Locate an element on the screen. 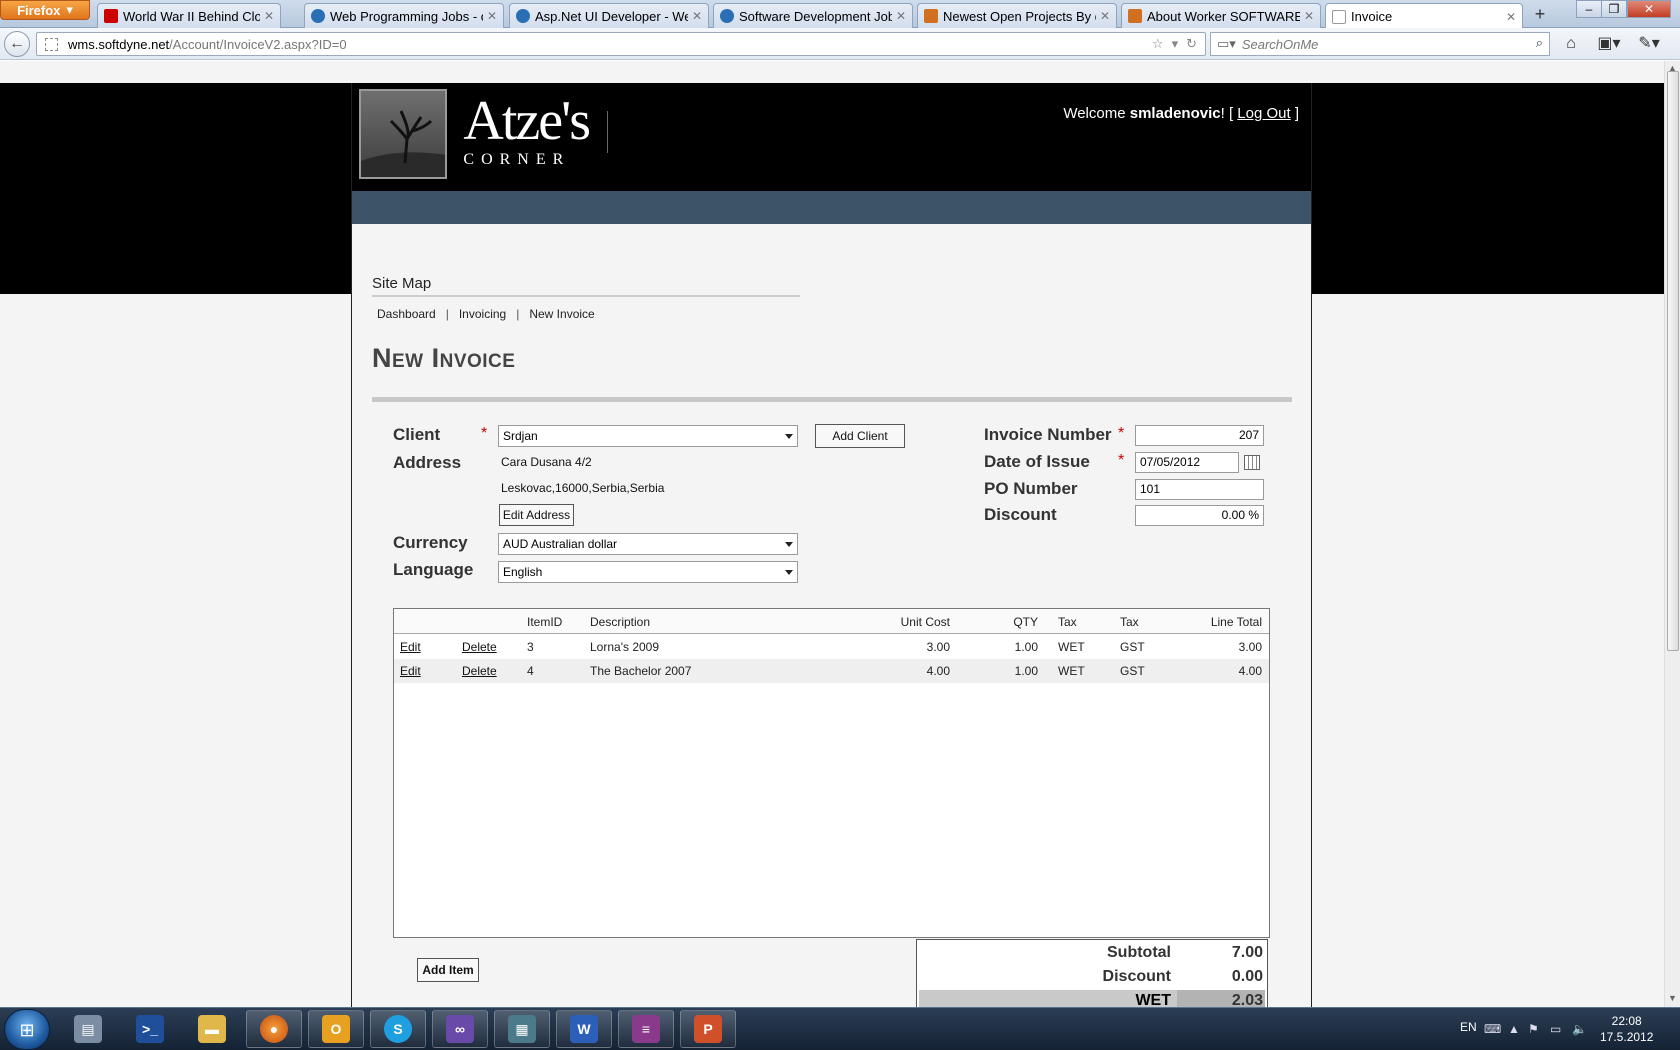 The image size is (1680, 1050). add-client-button: Add Client is located at coordinates (860, 436).